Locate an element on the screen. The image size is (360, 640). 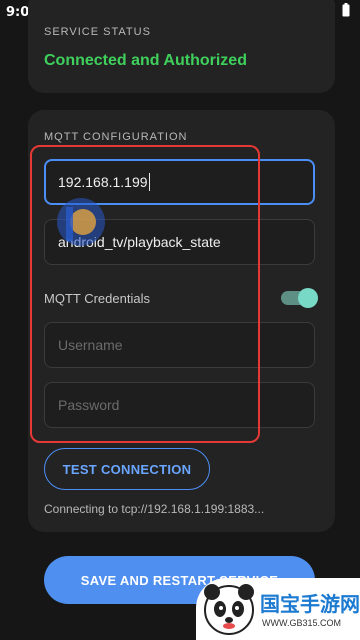
service-status-value: Connected and Authorized is located at coordinates (145, 60).